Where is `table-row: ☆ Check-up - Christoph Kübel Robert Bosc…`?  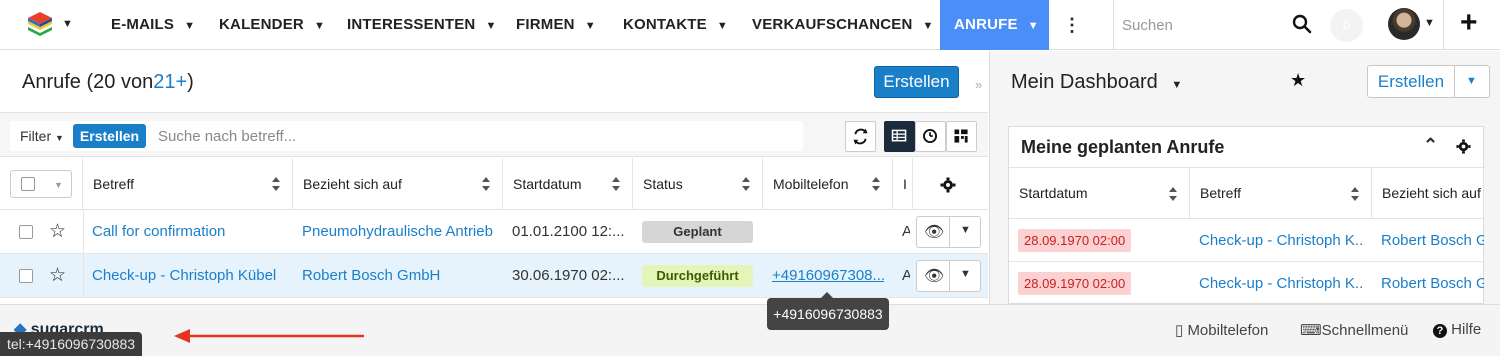 table-row: ☆ Check-up - Christoph Kübel Robert Bosc… is located at coordinates (494, 276).